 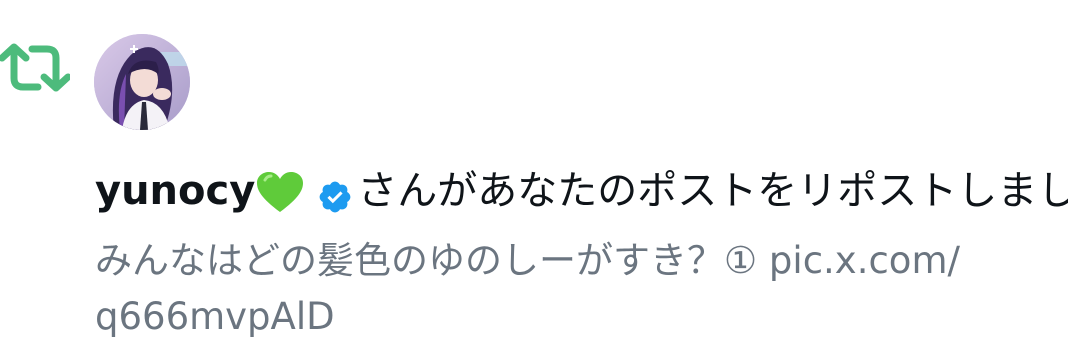 I want to click on username-link: yunocy, so click(x=175, y=191).